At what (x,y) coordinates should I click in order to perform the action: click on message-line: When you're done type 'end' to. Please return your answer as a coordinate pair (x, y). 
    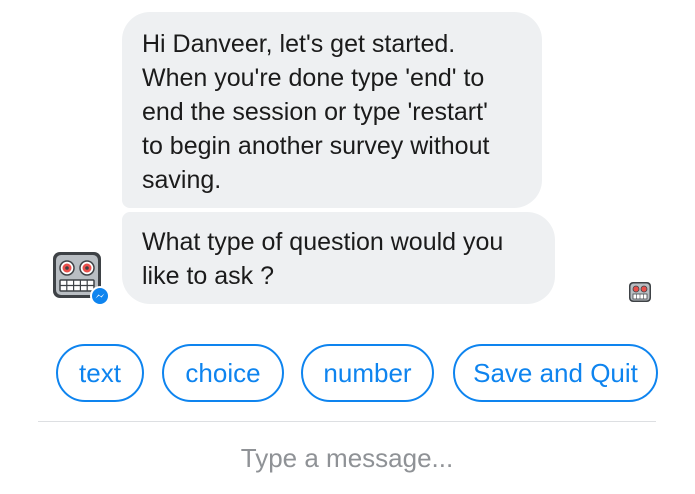
    Looking at the image, I should click on (313, 78).